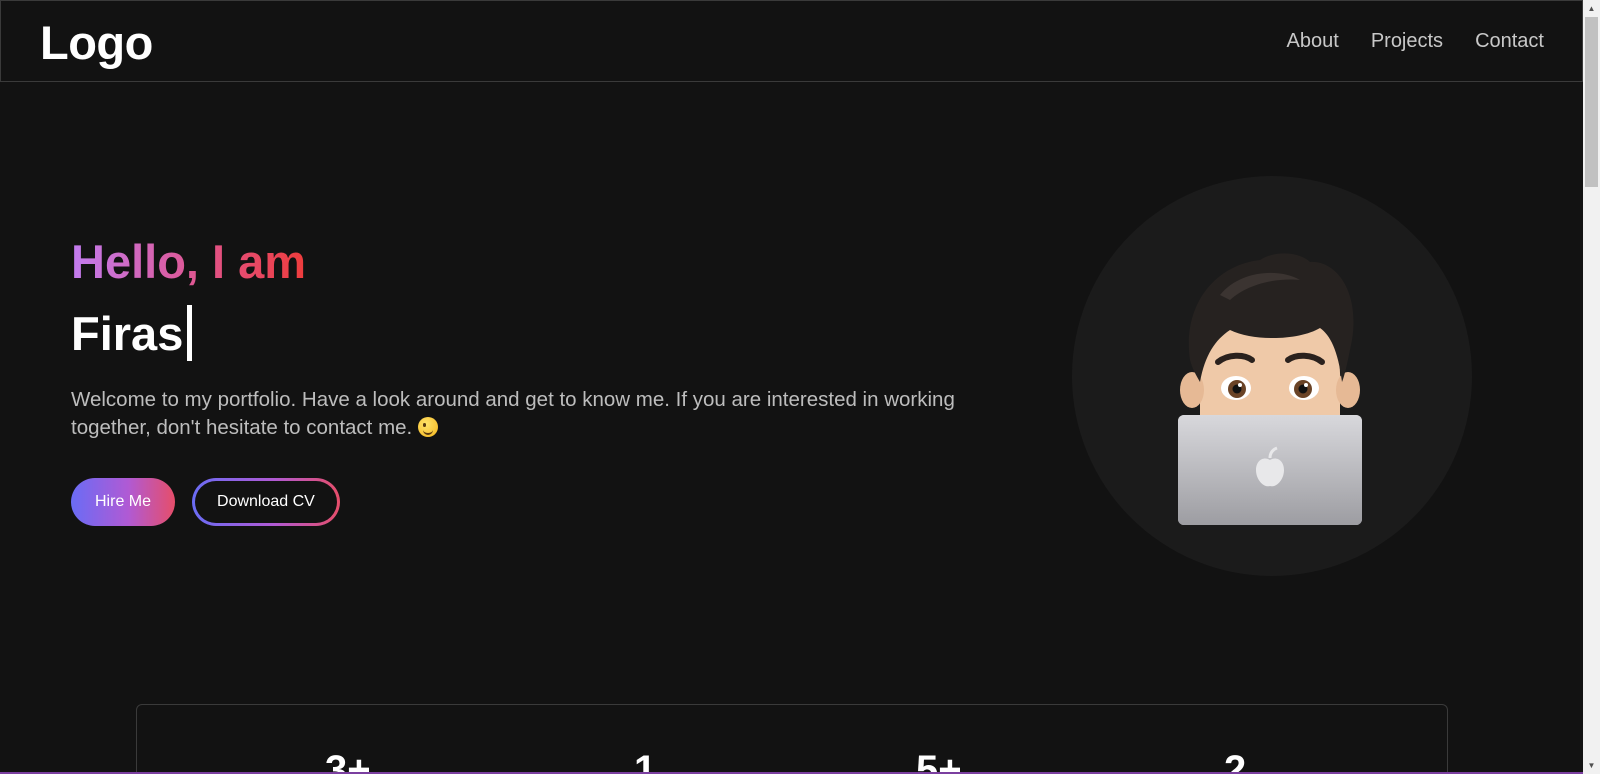  I want to click on stat-value: 2, so click(1235, 761).